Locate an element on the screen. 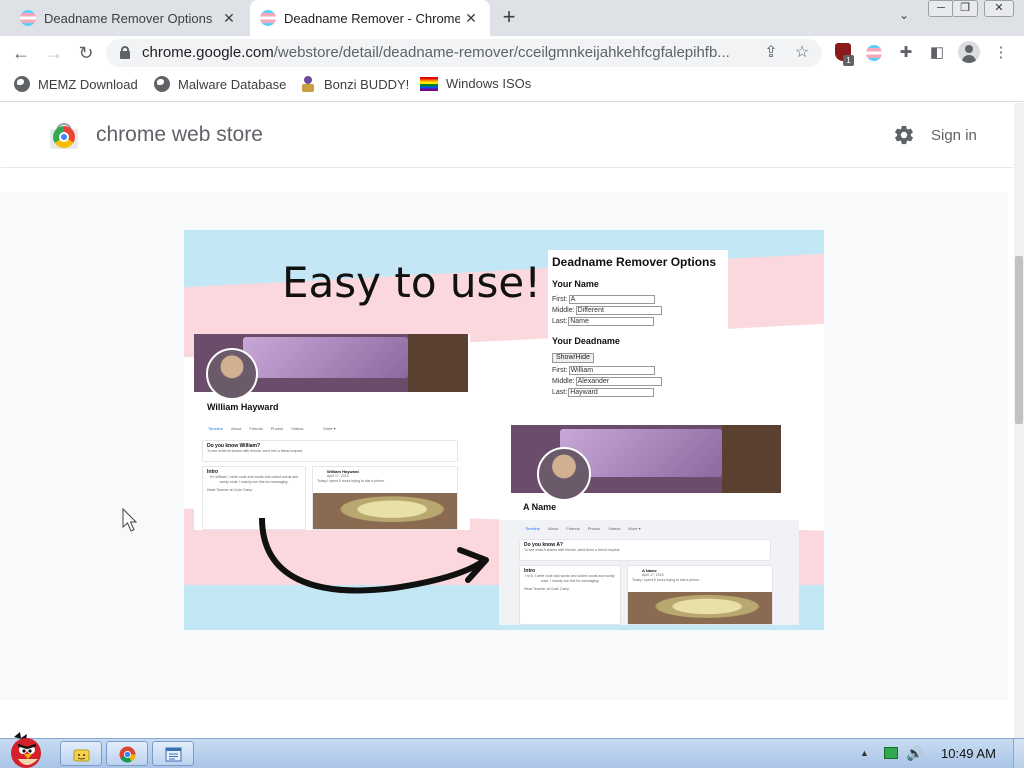  bookmark-memz: MEMZ Download is located at coordinates (76, 84).